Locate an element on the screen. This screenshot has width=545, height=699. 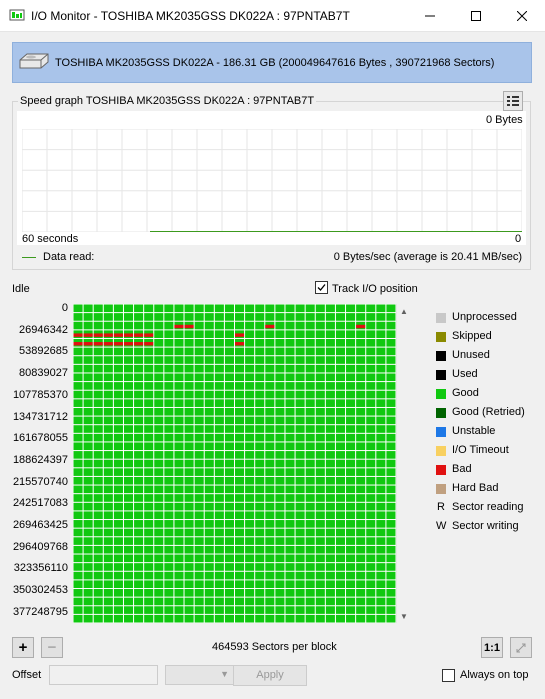
zoom-in-button: + is located at coordinates (23, 647).